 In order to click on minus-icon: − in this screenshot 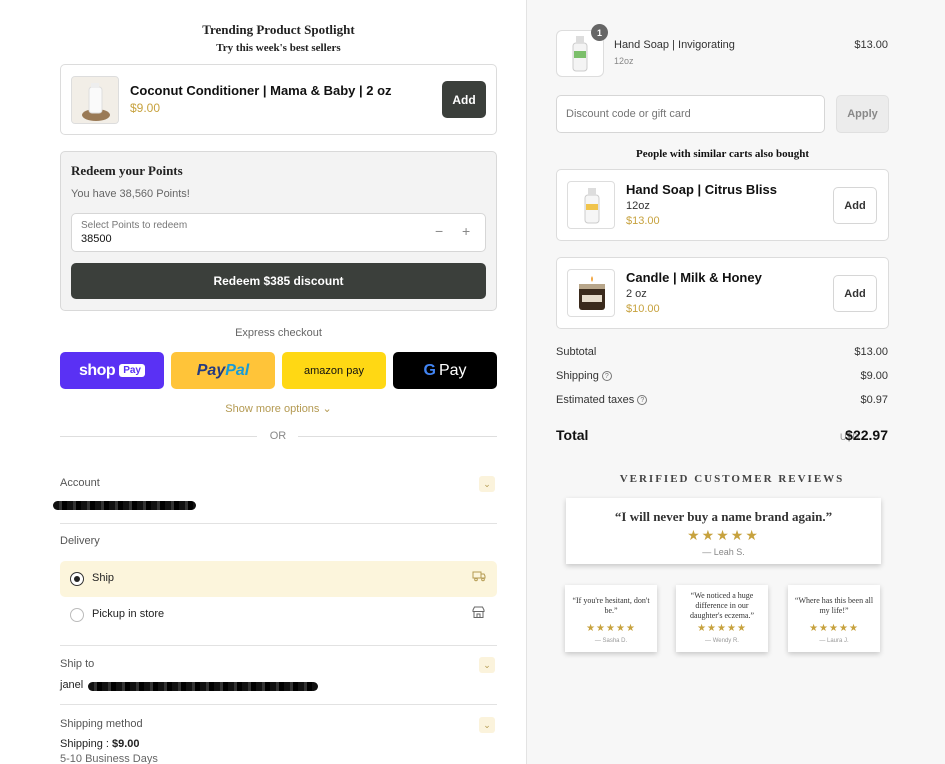, I will do `click(439, 231)`.